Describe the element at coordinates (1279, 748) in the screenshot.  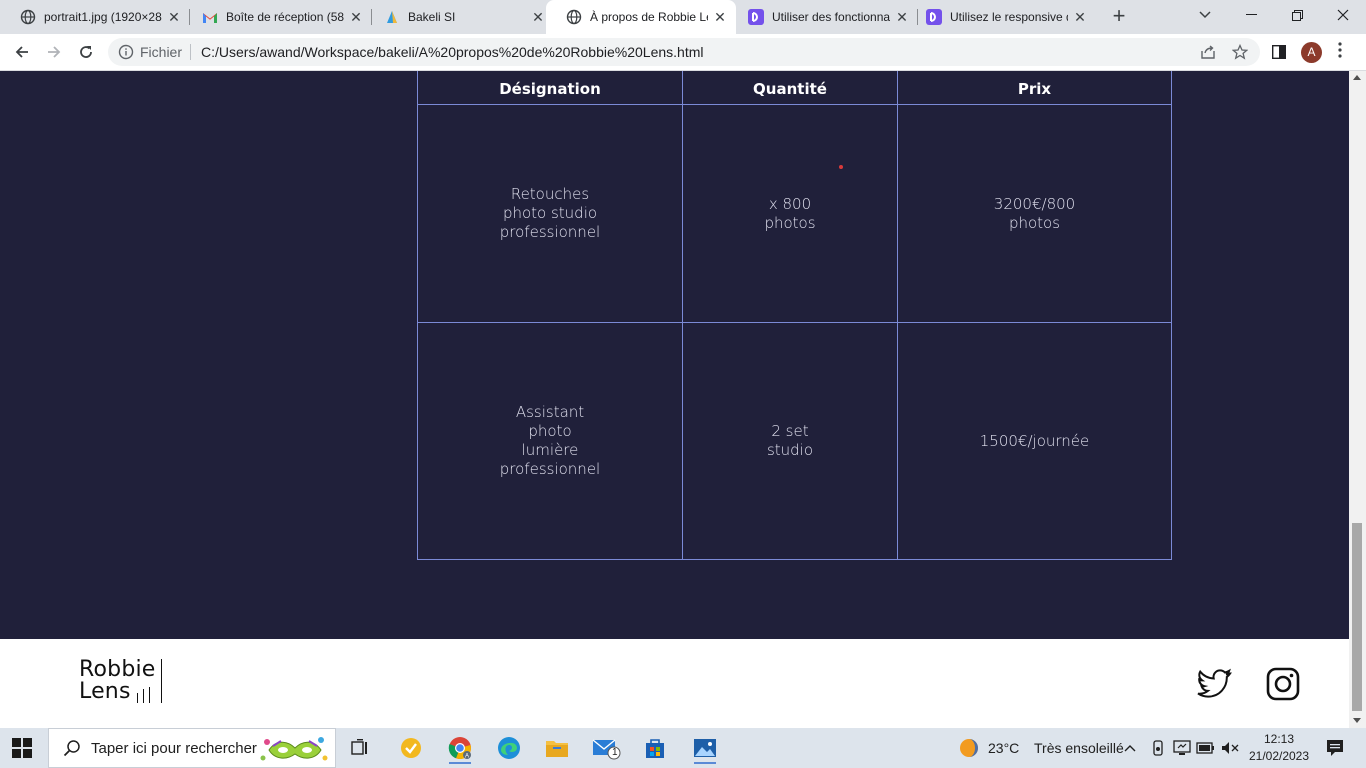
I see `taskbar-clock: 12:13 21/02/2023` at that location.